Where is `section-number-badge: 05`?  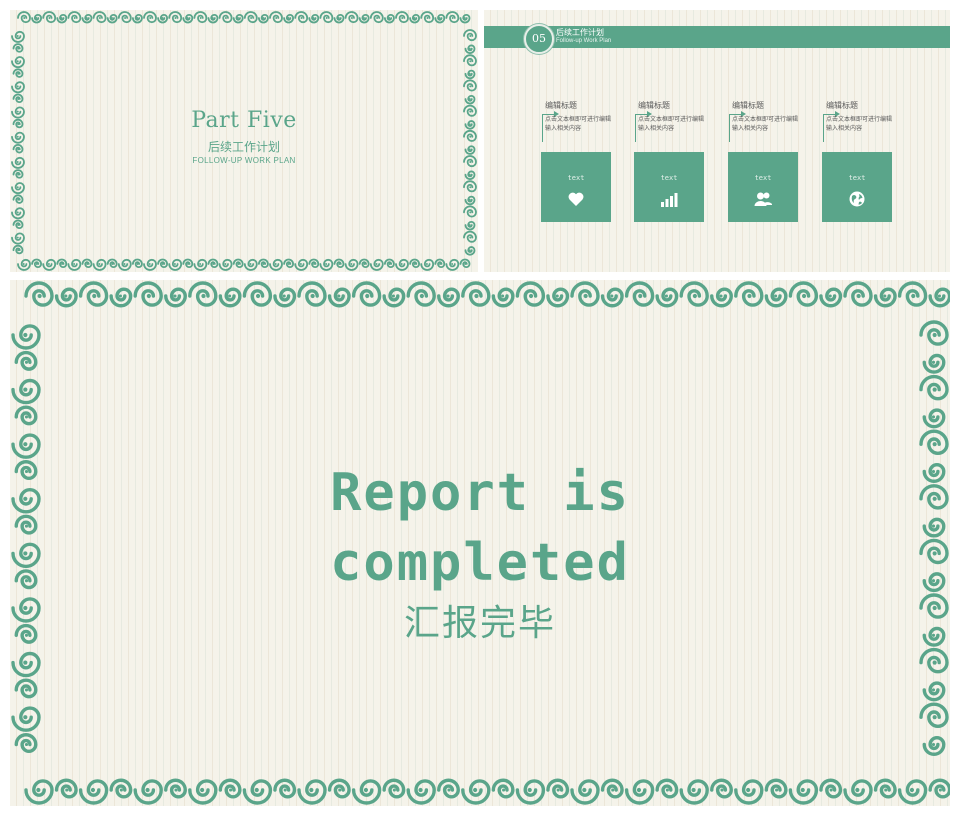
section-number-badge: 05 is located at coordinates (539, 39).